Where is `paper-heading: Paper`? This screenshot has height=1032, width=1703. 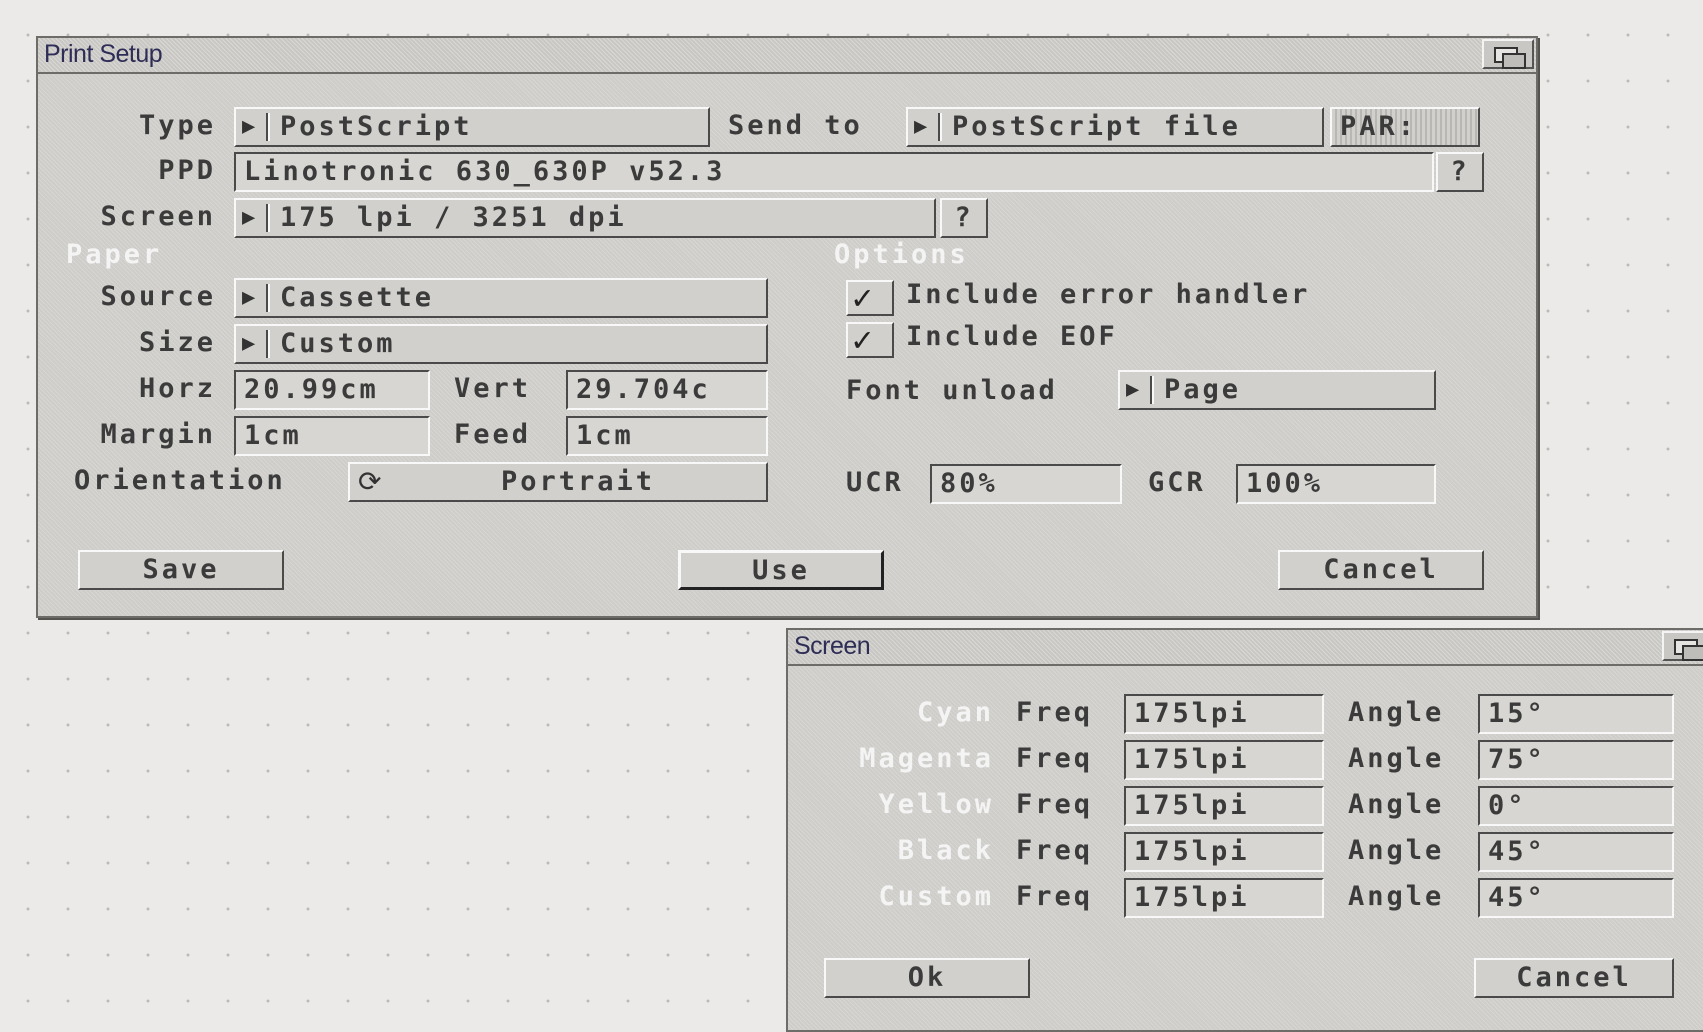 paper-heading: Paper is located at coordinates (114, 254).